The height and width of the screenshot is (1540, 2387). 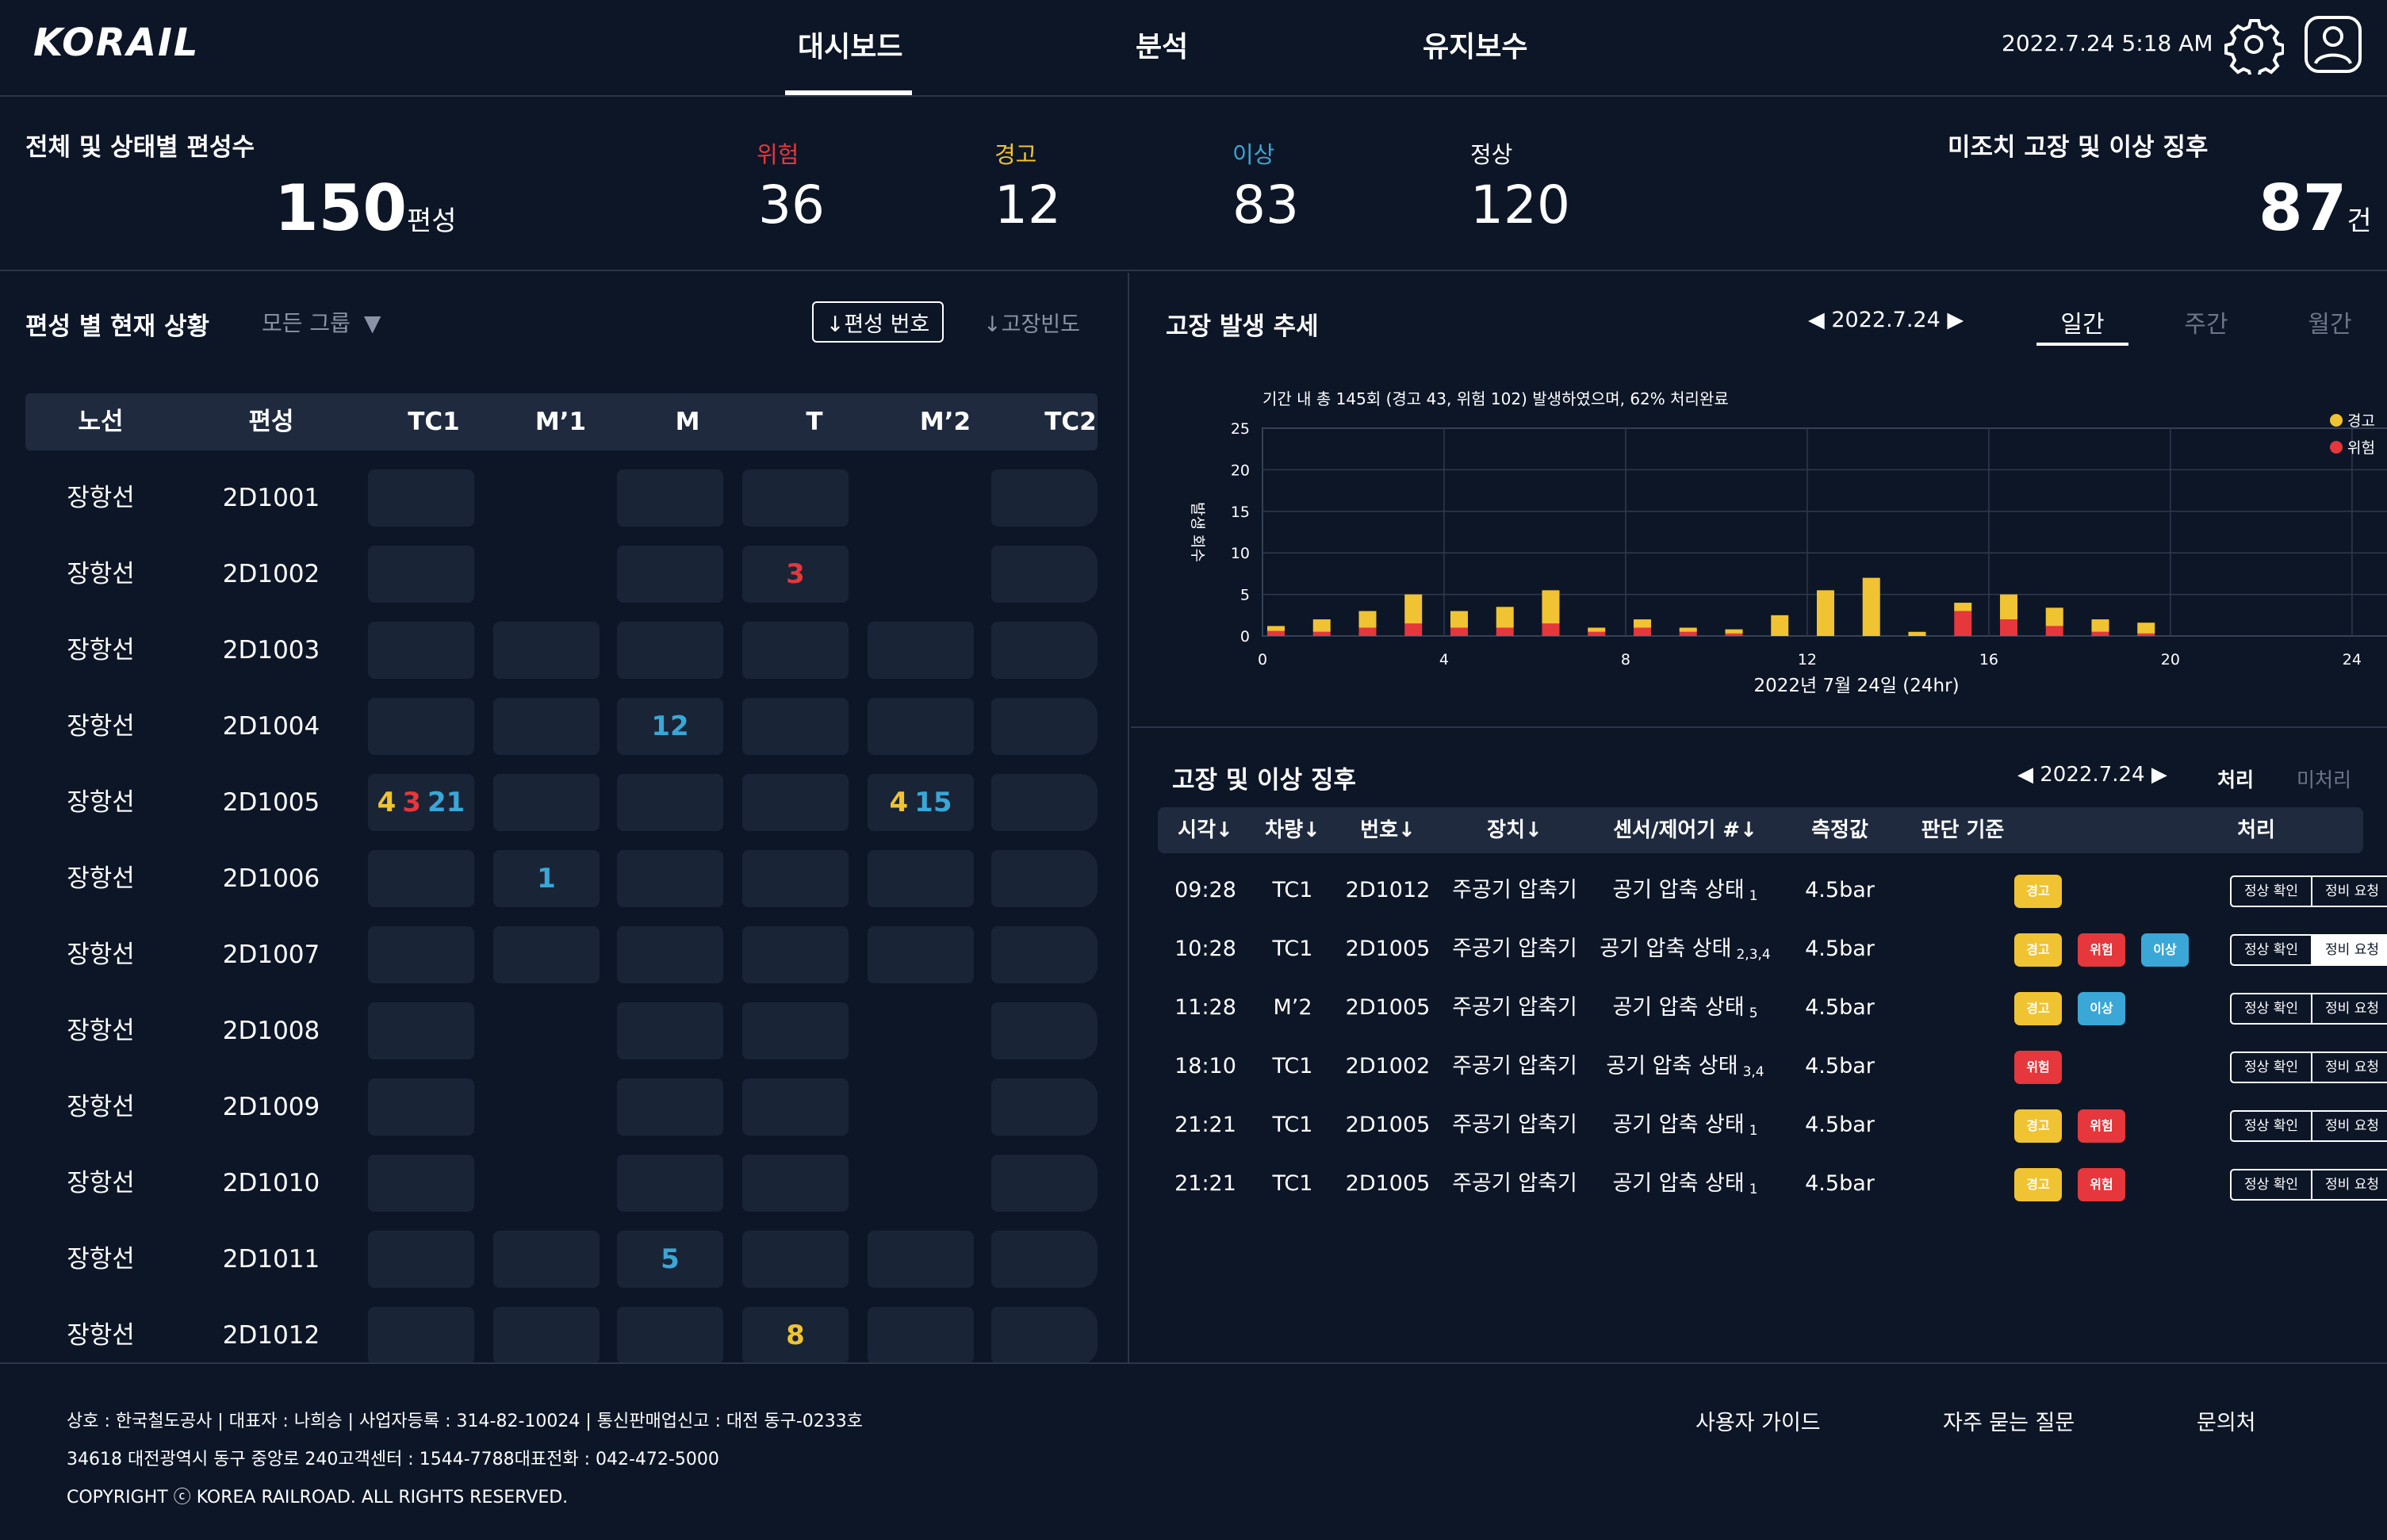 What do you see at coordinates (1292, 830) in the screenshot?
I see `col-car: 차량↓` at bounding box center [1292, 830].